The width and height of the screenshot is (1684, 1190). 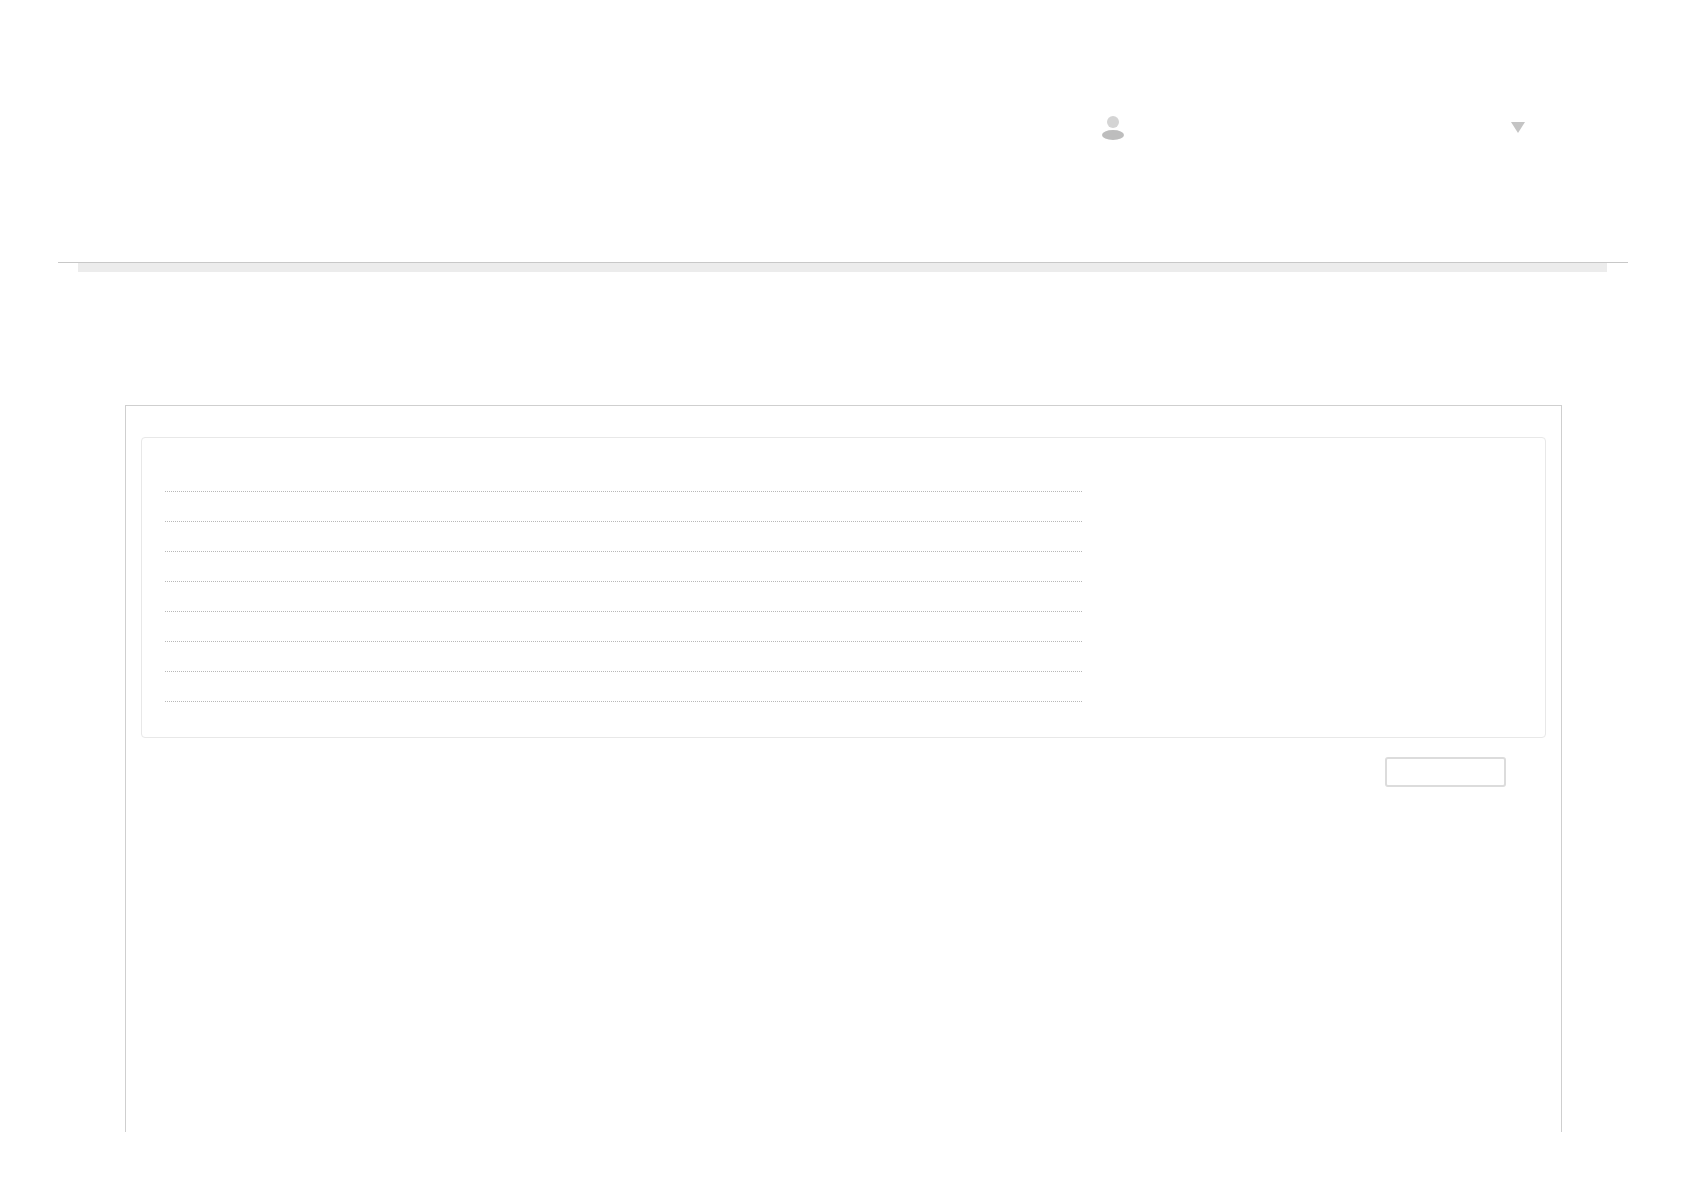 I want to click on action-button, so click(x=1445, y=772).